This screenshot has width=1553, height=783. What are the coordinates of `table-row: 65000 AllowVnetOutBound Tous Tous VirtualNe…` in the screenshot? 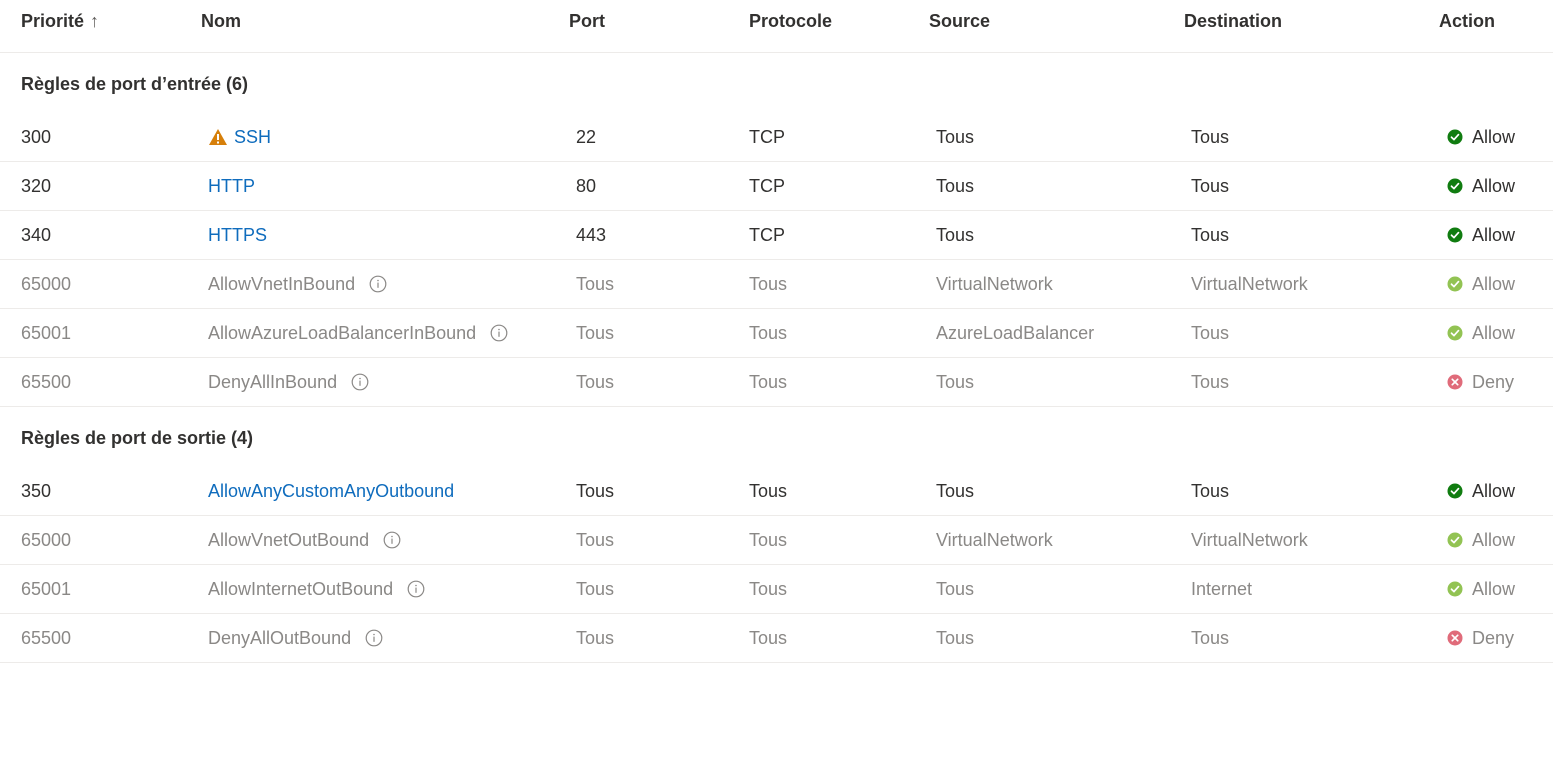 It's located at (776, 540).